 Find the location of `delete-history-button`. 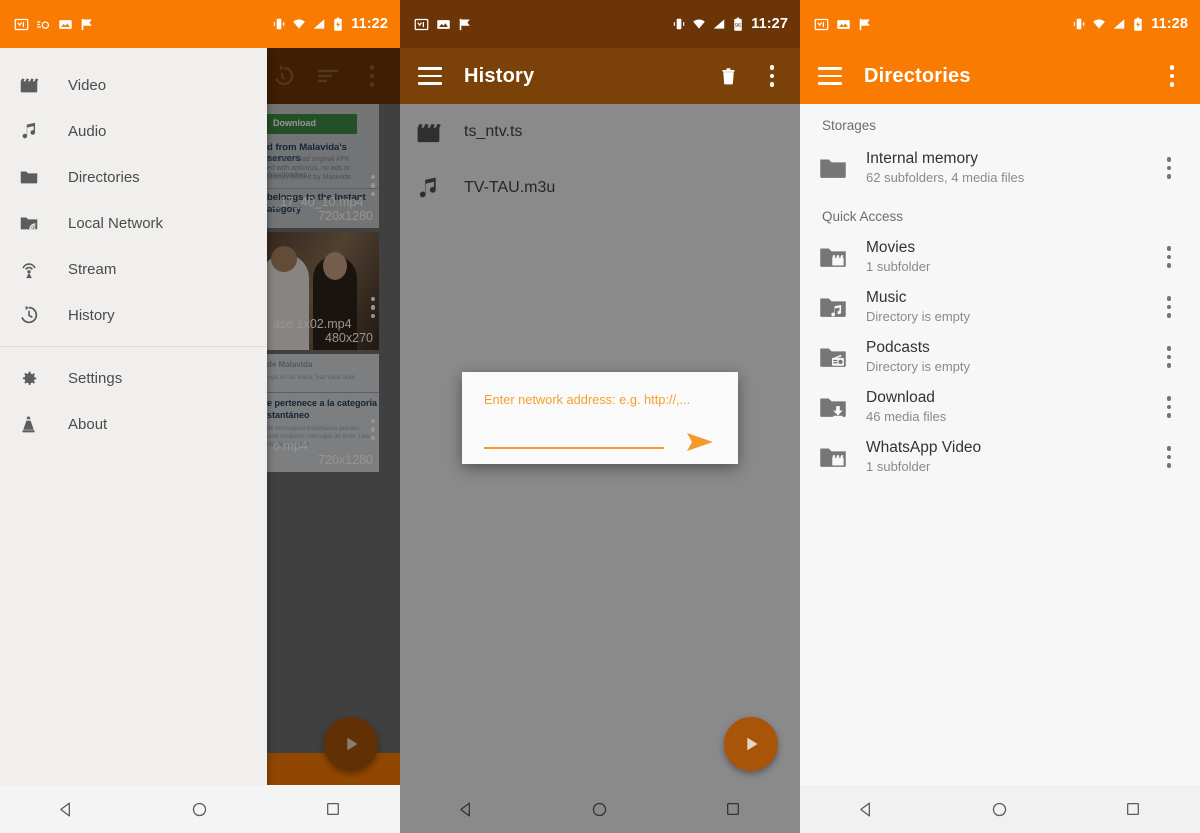

delete-history-button is located at coordinates (728, 76).